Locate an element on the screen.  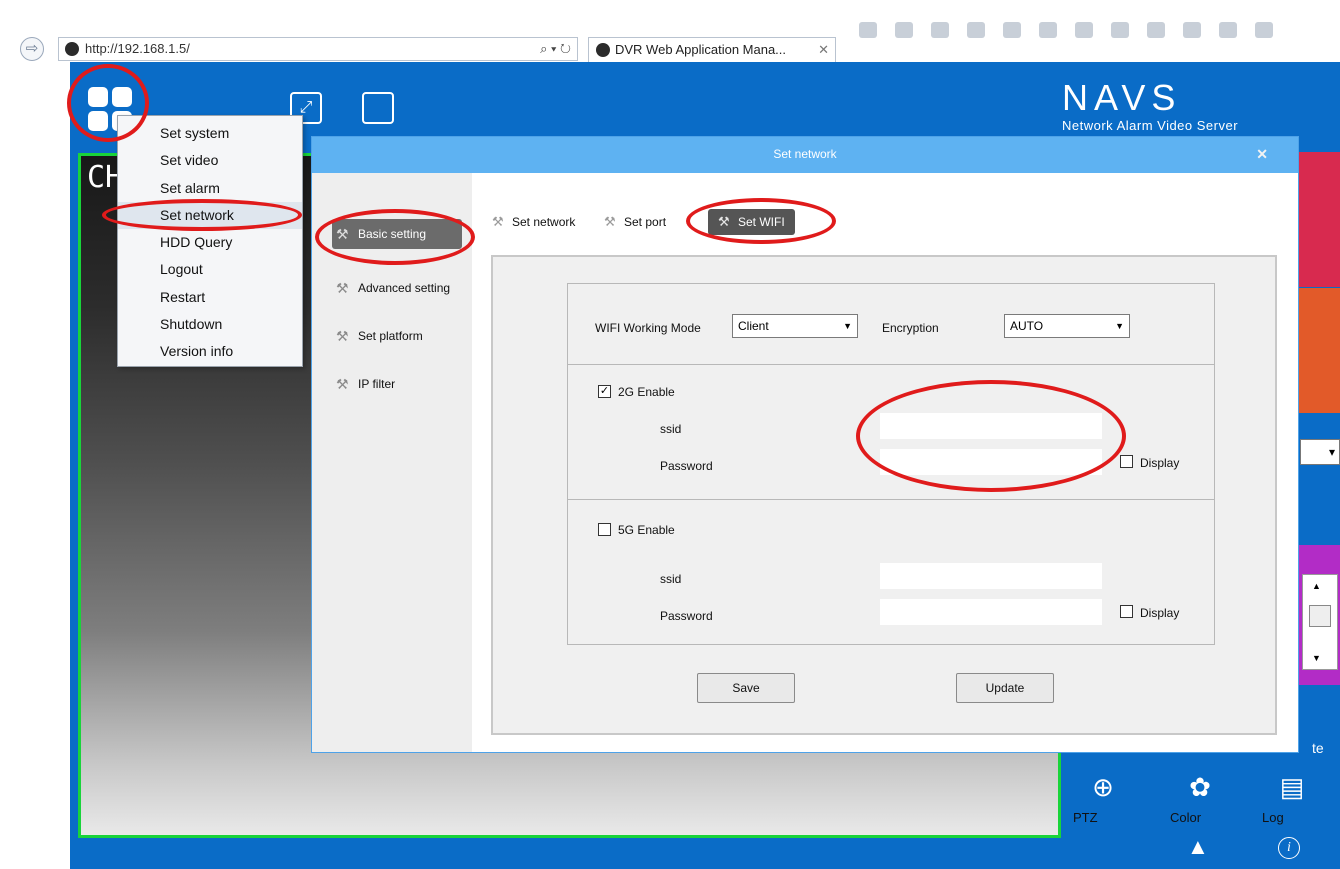
dialog-titlebar: Set network ✕ is located at coordinates (805, 155).